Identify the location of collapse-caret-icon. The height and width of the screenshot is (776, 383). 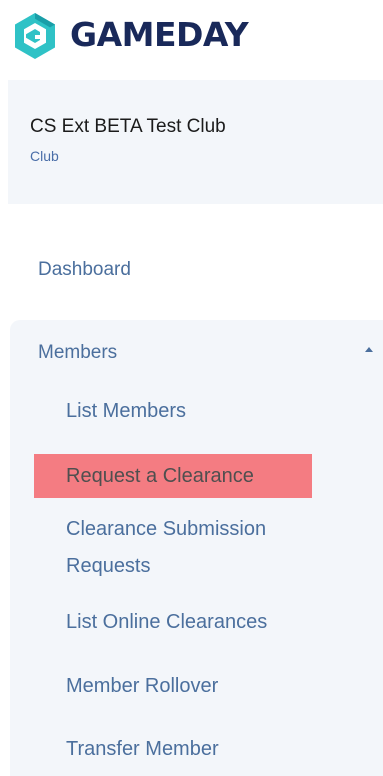
(369, 349).